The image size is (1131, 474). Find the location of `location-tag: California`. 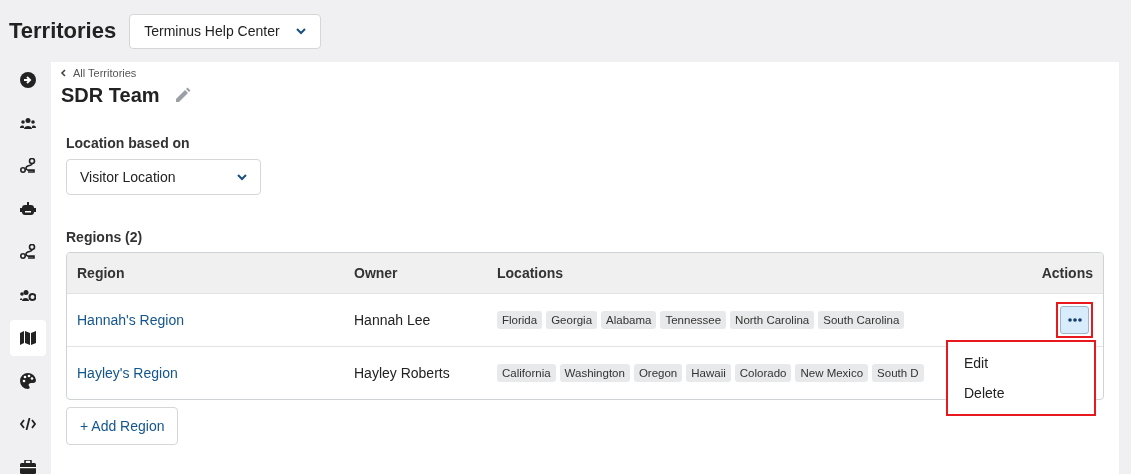

location-tag: California is located at coordinates (526, 373).